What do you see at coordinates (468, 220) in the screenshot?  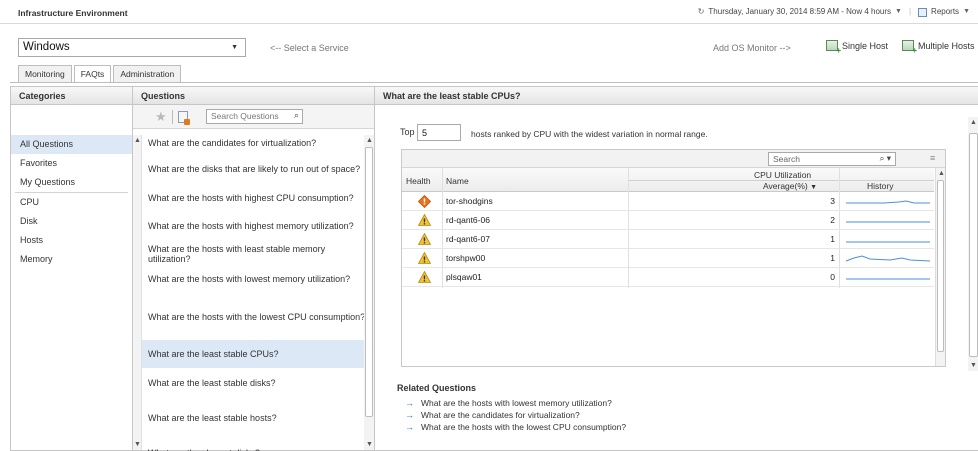 I see `host-name: rd-qant6-06` at bounding box center [468, 220].